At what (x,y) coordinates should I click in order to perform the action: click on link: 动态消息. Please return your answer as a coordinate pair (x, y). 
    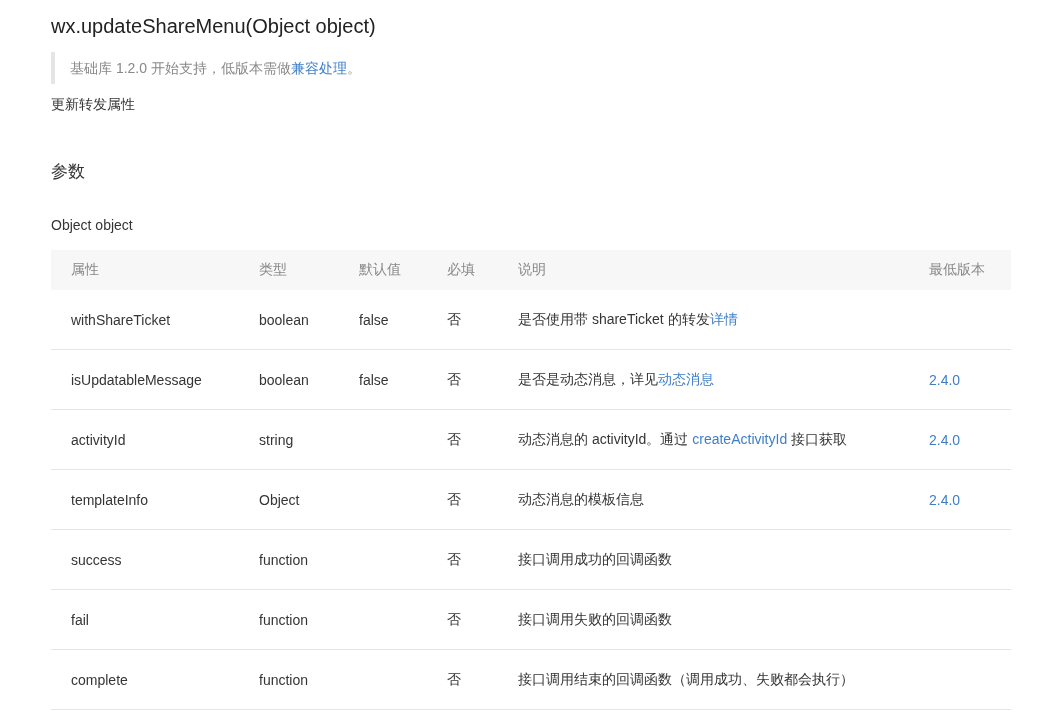
    Looking at the image, I should click on (686, 378).